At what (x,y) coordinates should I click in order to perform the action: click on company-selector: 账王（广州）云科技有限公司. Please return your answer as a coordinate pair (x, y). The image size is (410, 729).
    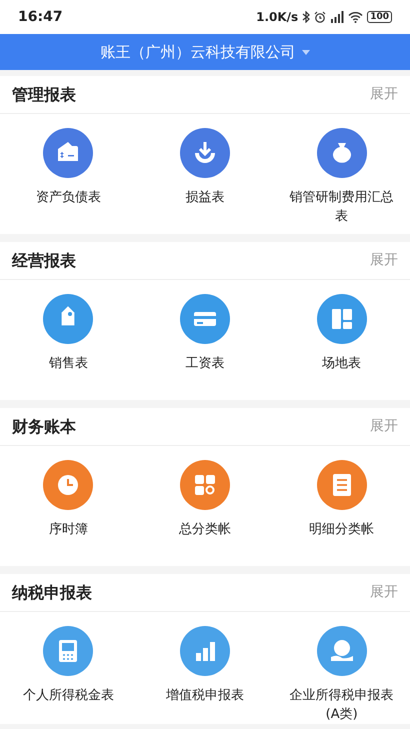
    Looking at the image, I should click on (205, 52).